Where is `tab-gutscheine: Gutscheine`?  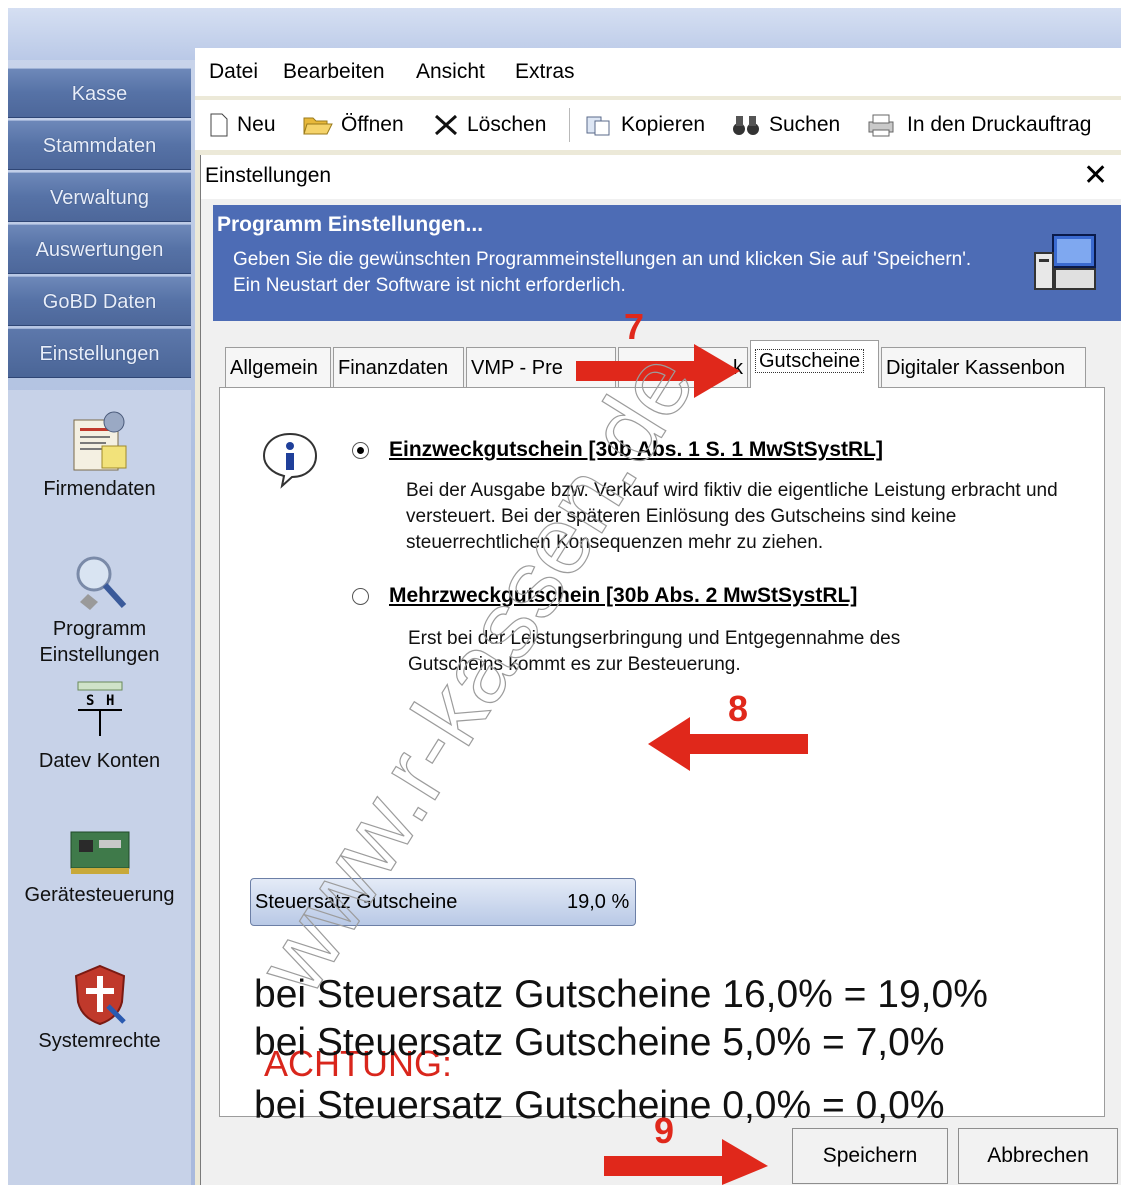 tab-gutscheine: Gutscheine is located at coordinates (814, 364).